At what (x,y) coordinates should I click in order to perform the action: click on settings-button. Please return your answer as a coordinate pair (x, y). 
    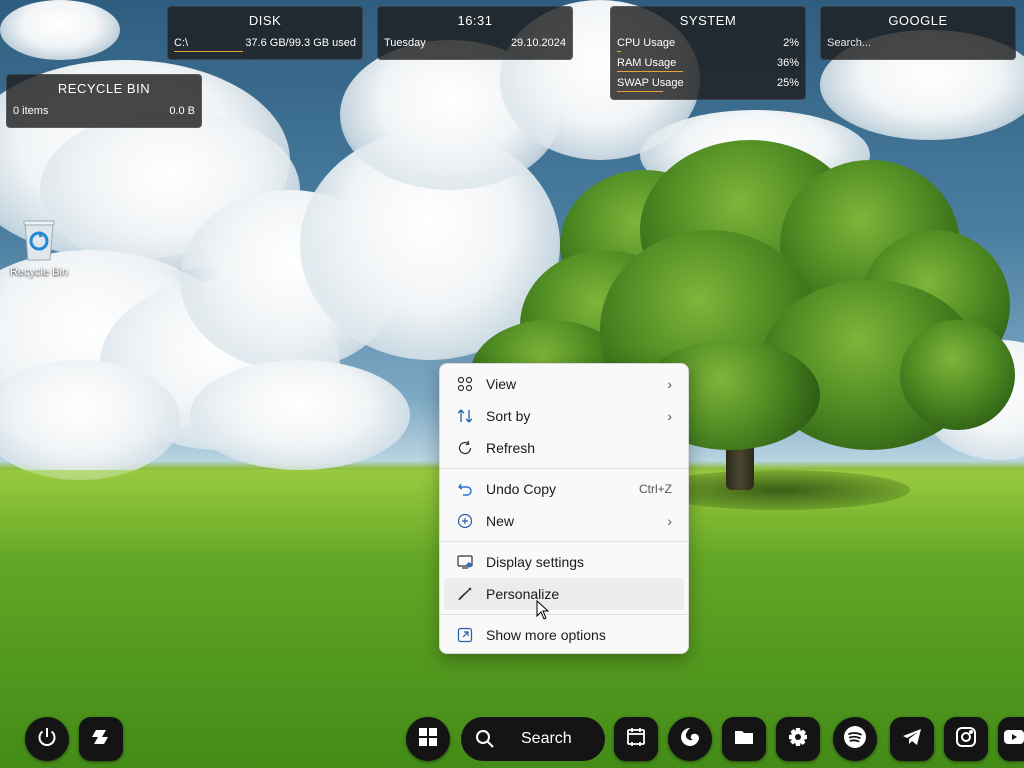
    Looking at the image, I should click on (798, 739).